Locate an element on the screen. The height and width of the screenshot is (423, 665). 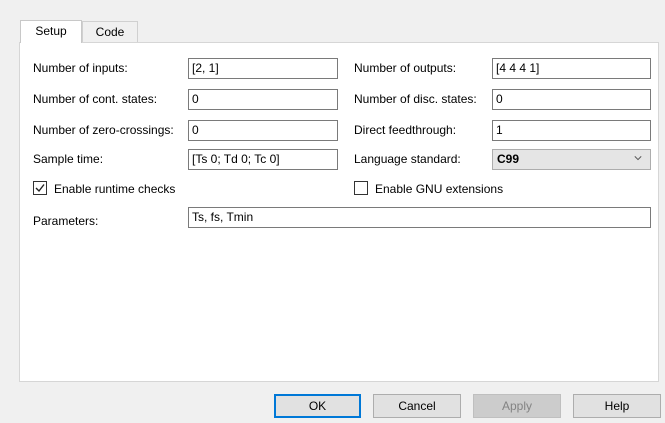
zero-crossings-label: Number of zero-crossings: is located at coordinates (103, 130).